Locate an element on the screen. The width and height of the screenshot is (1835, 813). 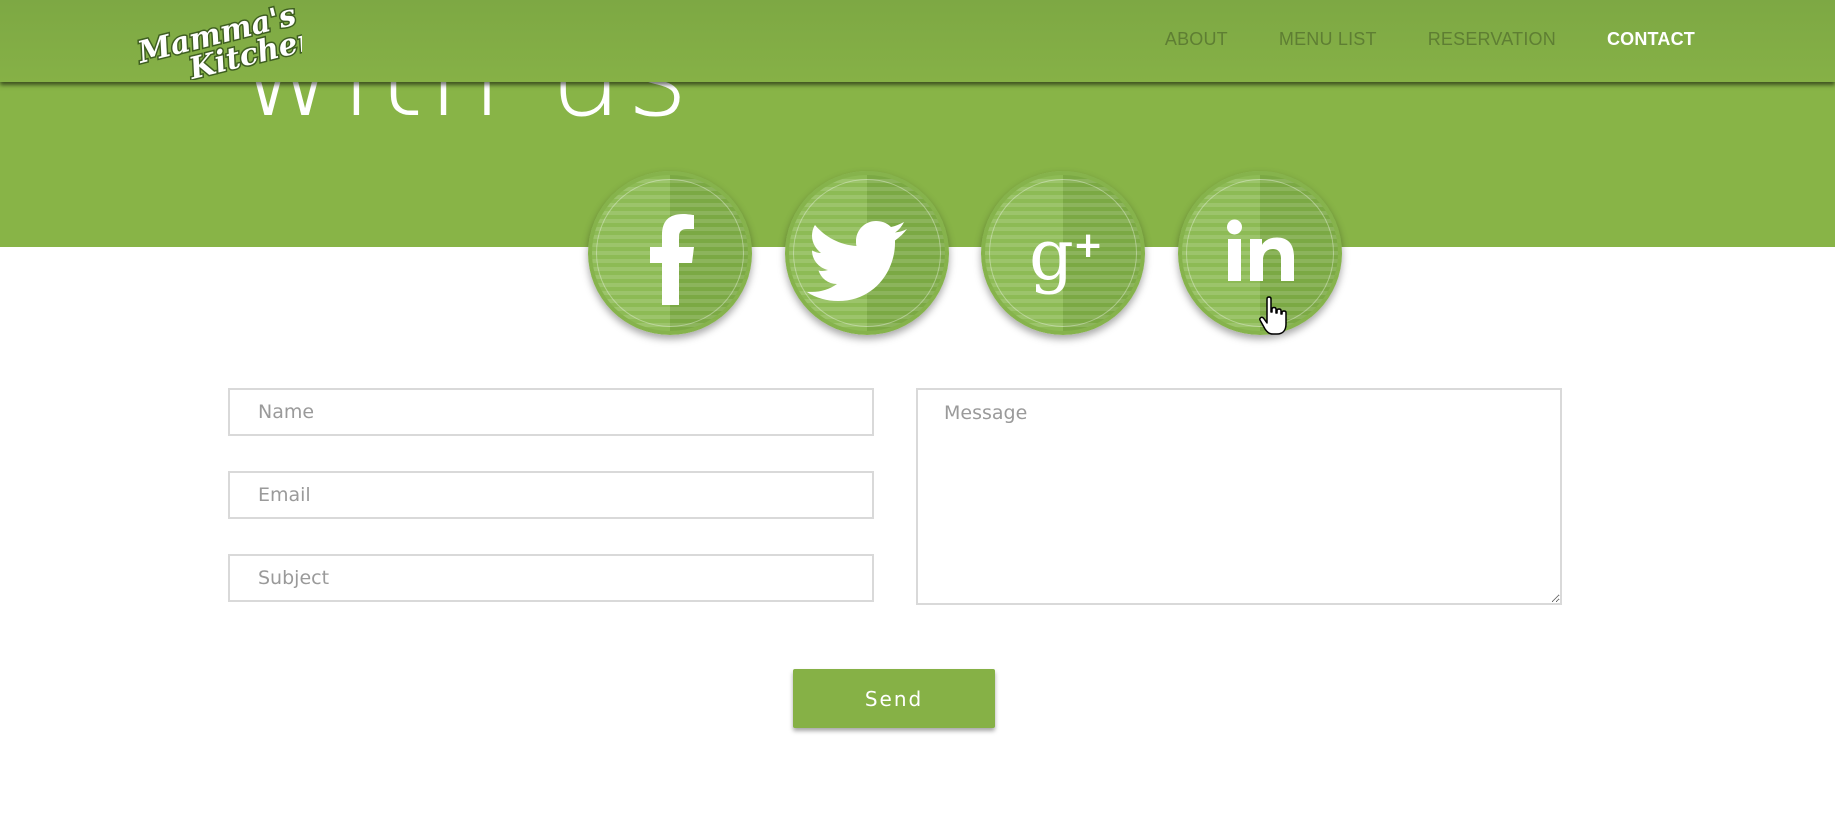
send-button: Send is located at coordinates (894, 698).